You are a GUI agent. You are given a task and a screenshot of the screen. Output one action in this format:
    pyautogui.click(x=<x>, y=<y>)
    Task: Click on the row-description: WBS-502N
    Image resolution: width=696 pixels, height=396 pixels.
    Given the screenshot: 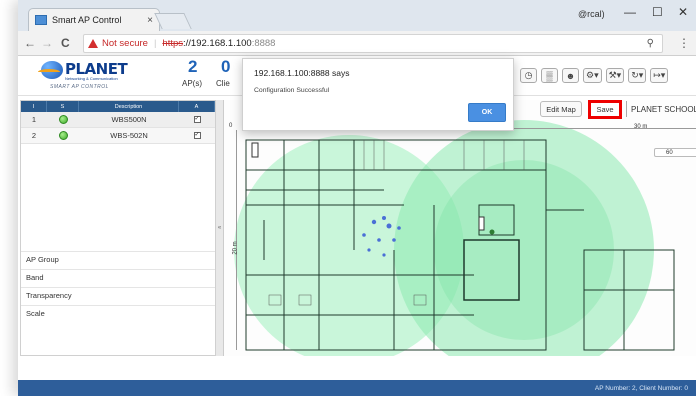 What is the action you would take?
    pyautogui.click(x=129, y=135)
    